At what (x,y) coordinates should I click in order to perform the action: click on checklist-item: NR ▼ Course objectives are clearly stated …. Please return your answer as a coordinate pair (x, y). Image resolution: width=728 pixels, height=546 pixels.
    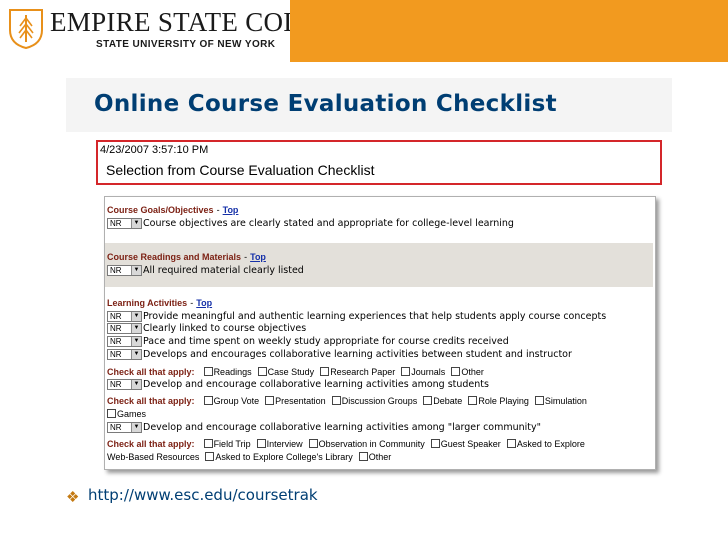
    Looking at the image, I should click on (310, 224).